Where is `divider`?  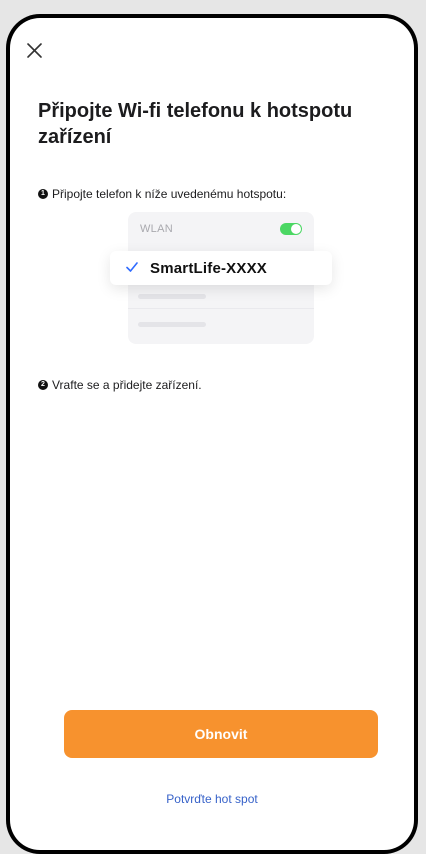 divider is located at coordinates (221, 308).